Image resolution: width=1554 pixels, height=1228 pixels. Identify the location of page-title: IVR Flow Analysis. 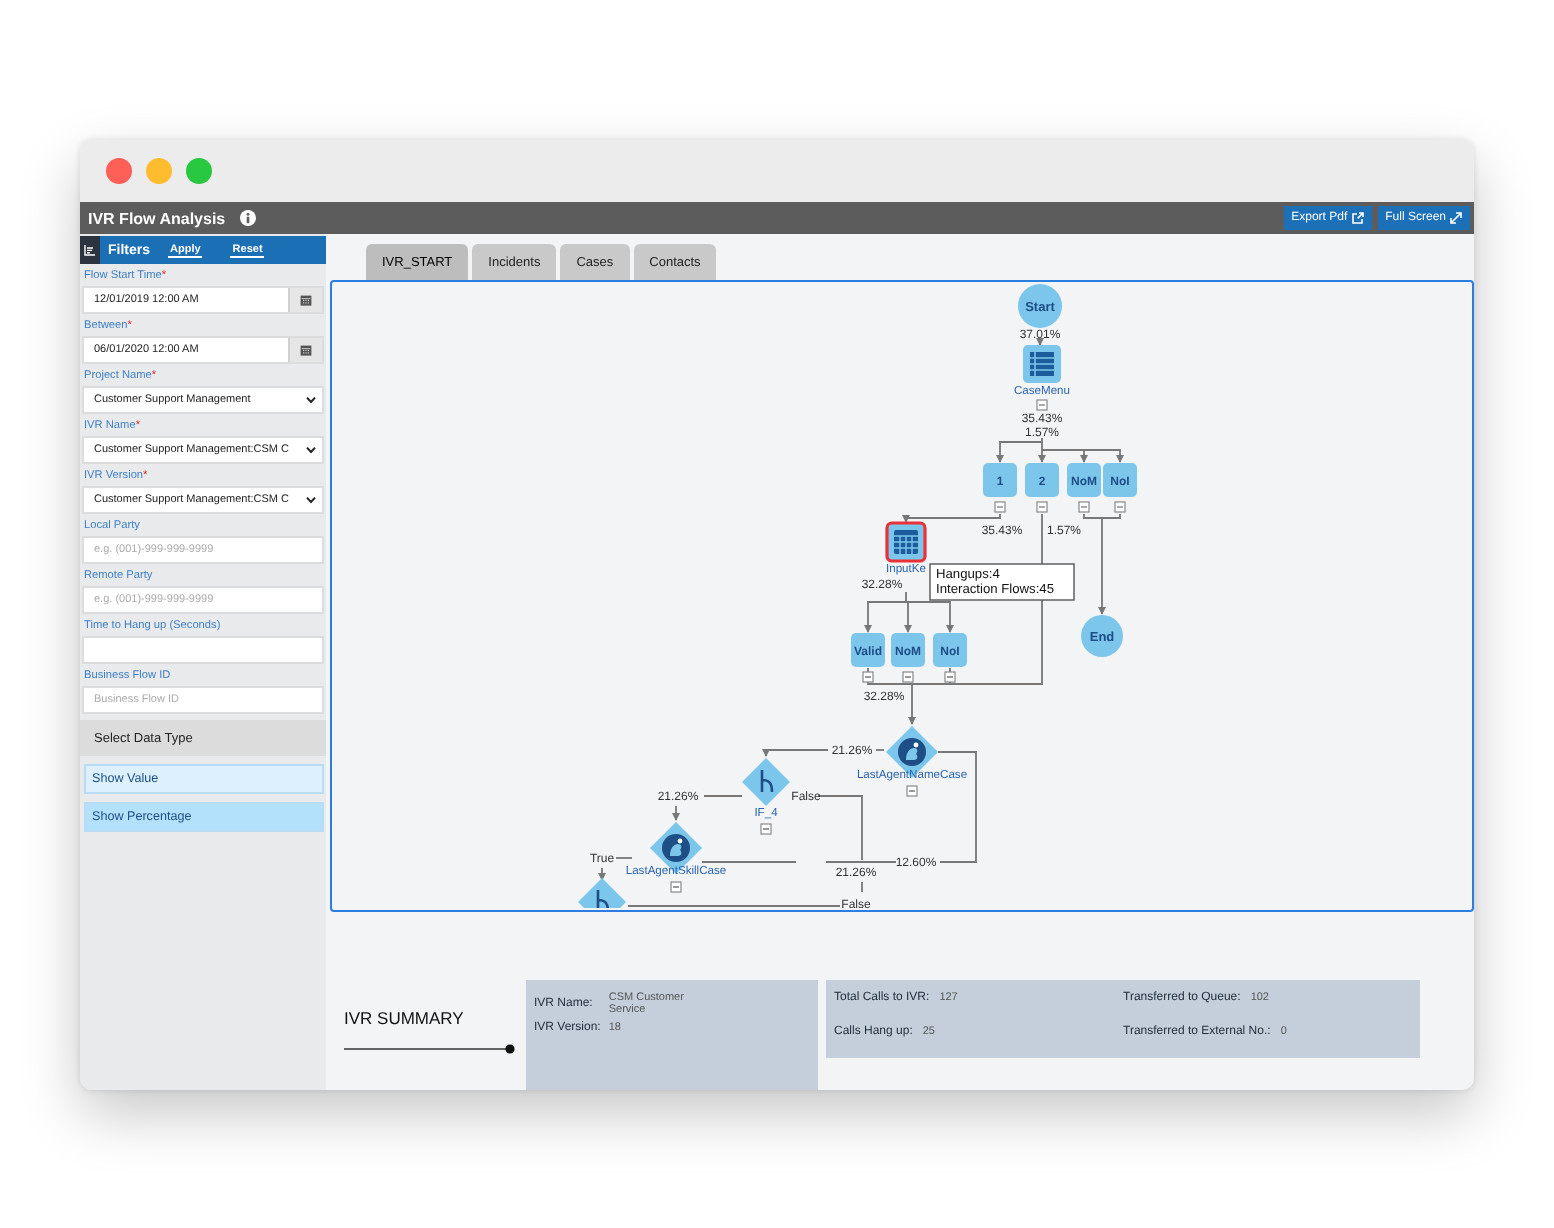
(157, 218).